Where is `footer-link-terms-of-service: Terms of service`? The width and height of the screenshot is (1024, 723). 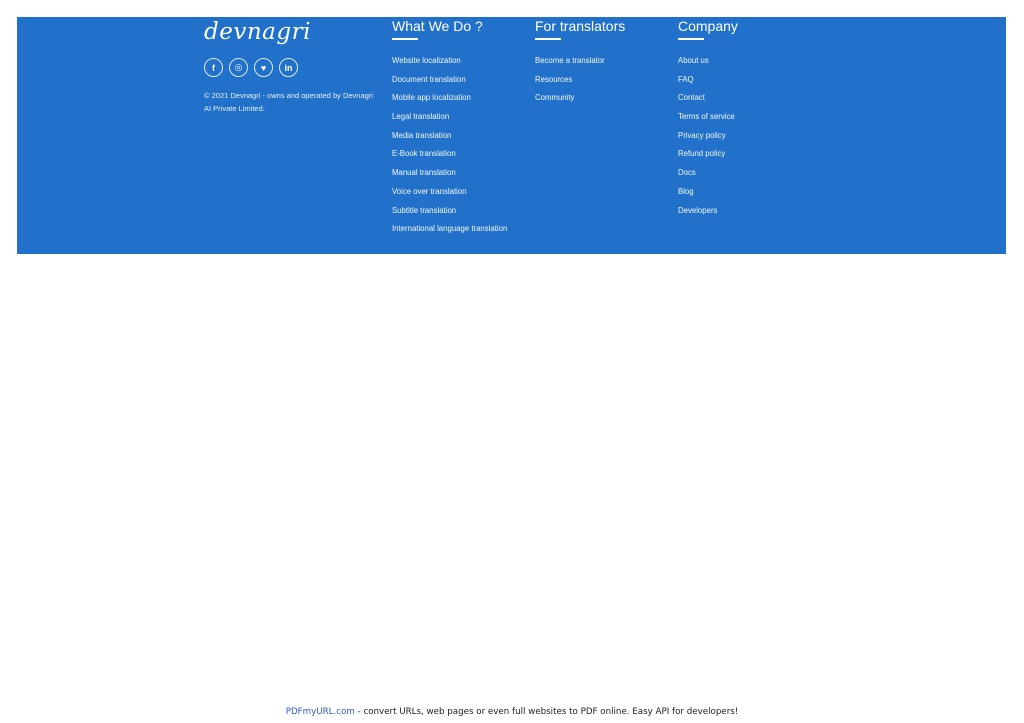 footer-link-terms-of-service: Terms of service is located at coordinates (706, 120).